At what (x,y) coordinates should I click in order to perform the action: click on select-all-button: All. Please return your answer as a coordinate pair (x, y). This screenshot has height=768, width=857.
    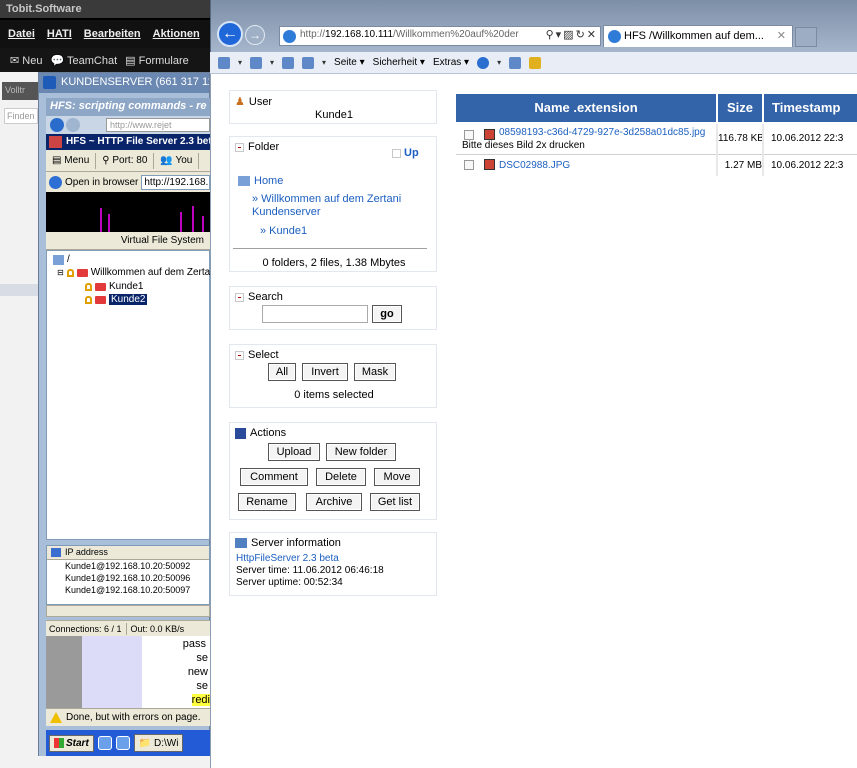
    Looking at the image, I should click on (282, 372).